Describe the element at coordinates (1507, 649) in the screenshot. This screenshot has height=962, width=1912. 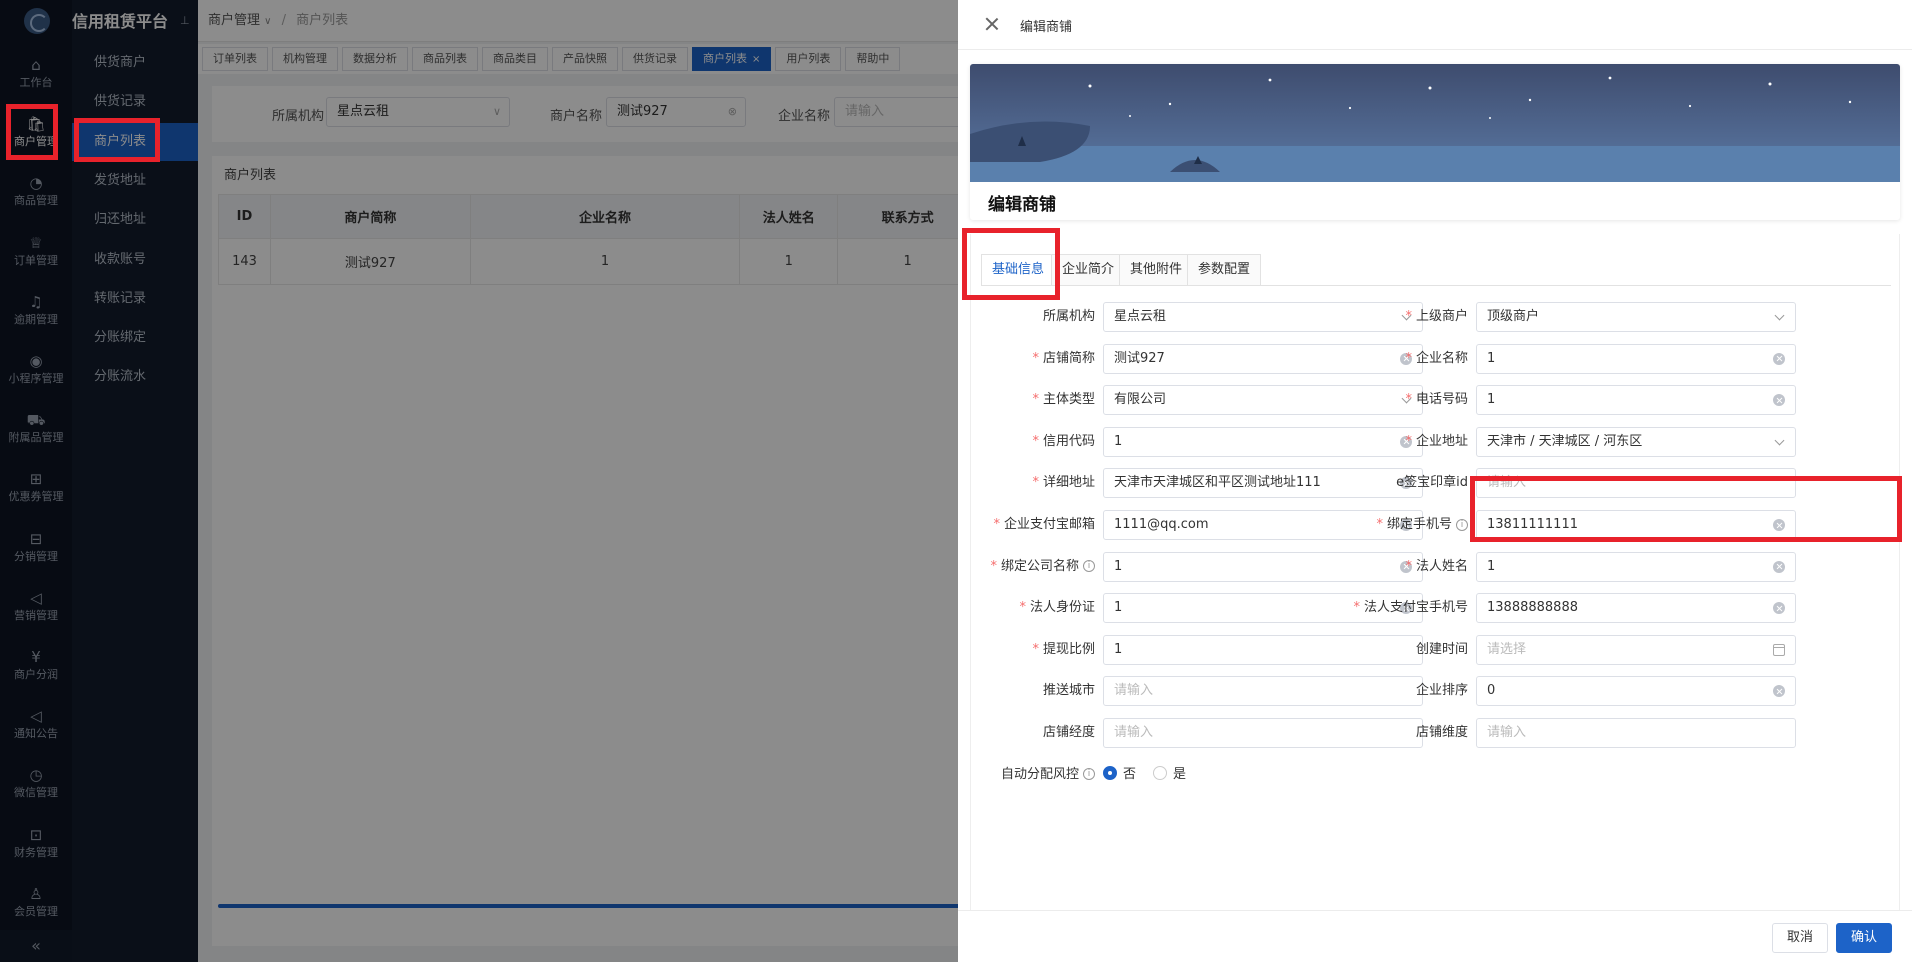
I see `field-placeholder: 请选择` at that location.